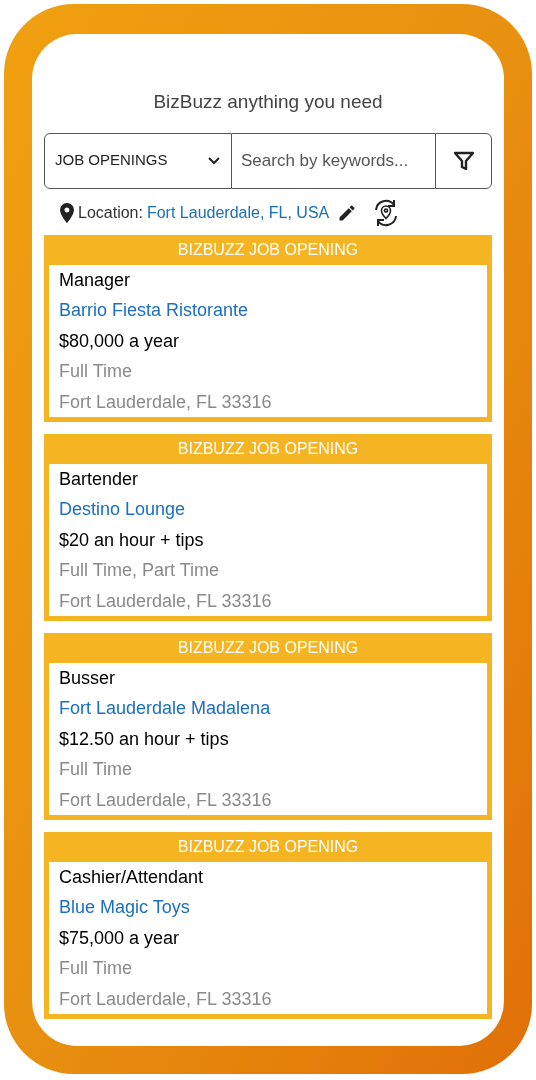 The width and height of the screenshot is (536, 1080). I want to click on job-pay: $20 an hour + tips, so click(132, 540).